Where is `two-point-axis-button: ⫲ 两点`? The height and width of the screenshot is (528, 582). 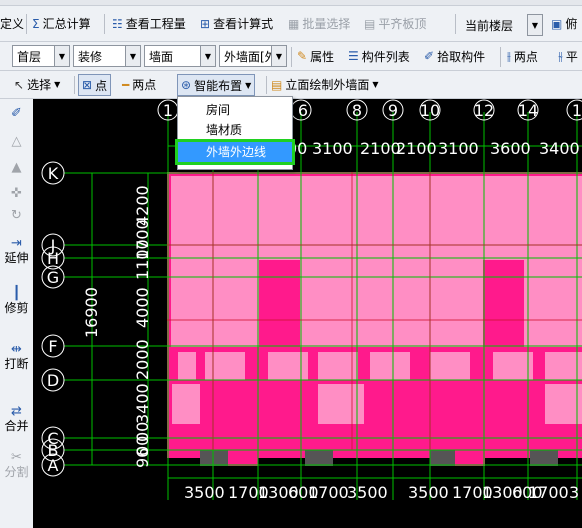
two-point-axis-button: ⫲ 两点 is located at coordinates (522, 56).